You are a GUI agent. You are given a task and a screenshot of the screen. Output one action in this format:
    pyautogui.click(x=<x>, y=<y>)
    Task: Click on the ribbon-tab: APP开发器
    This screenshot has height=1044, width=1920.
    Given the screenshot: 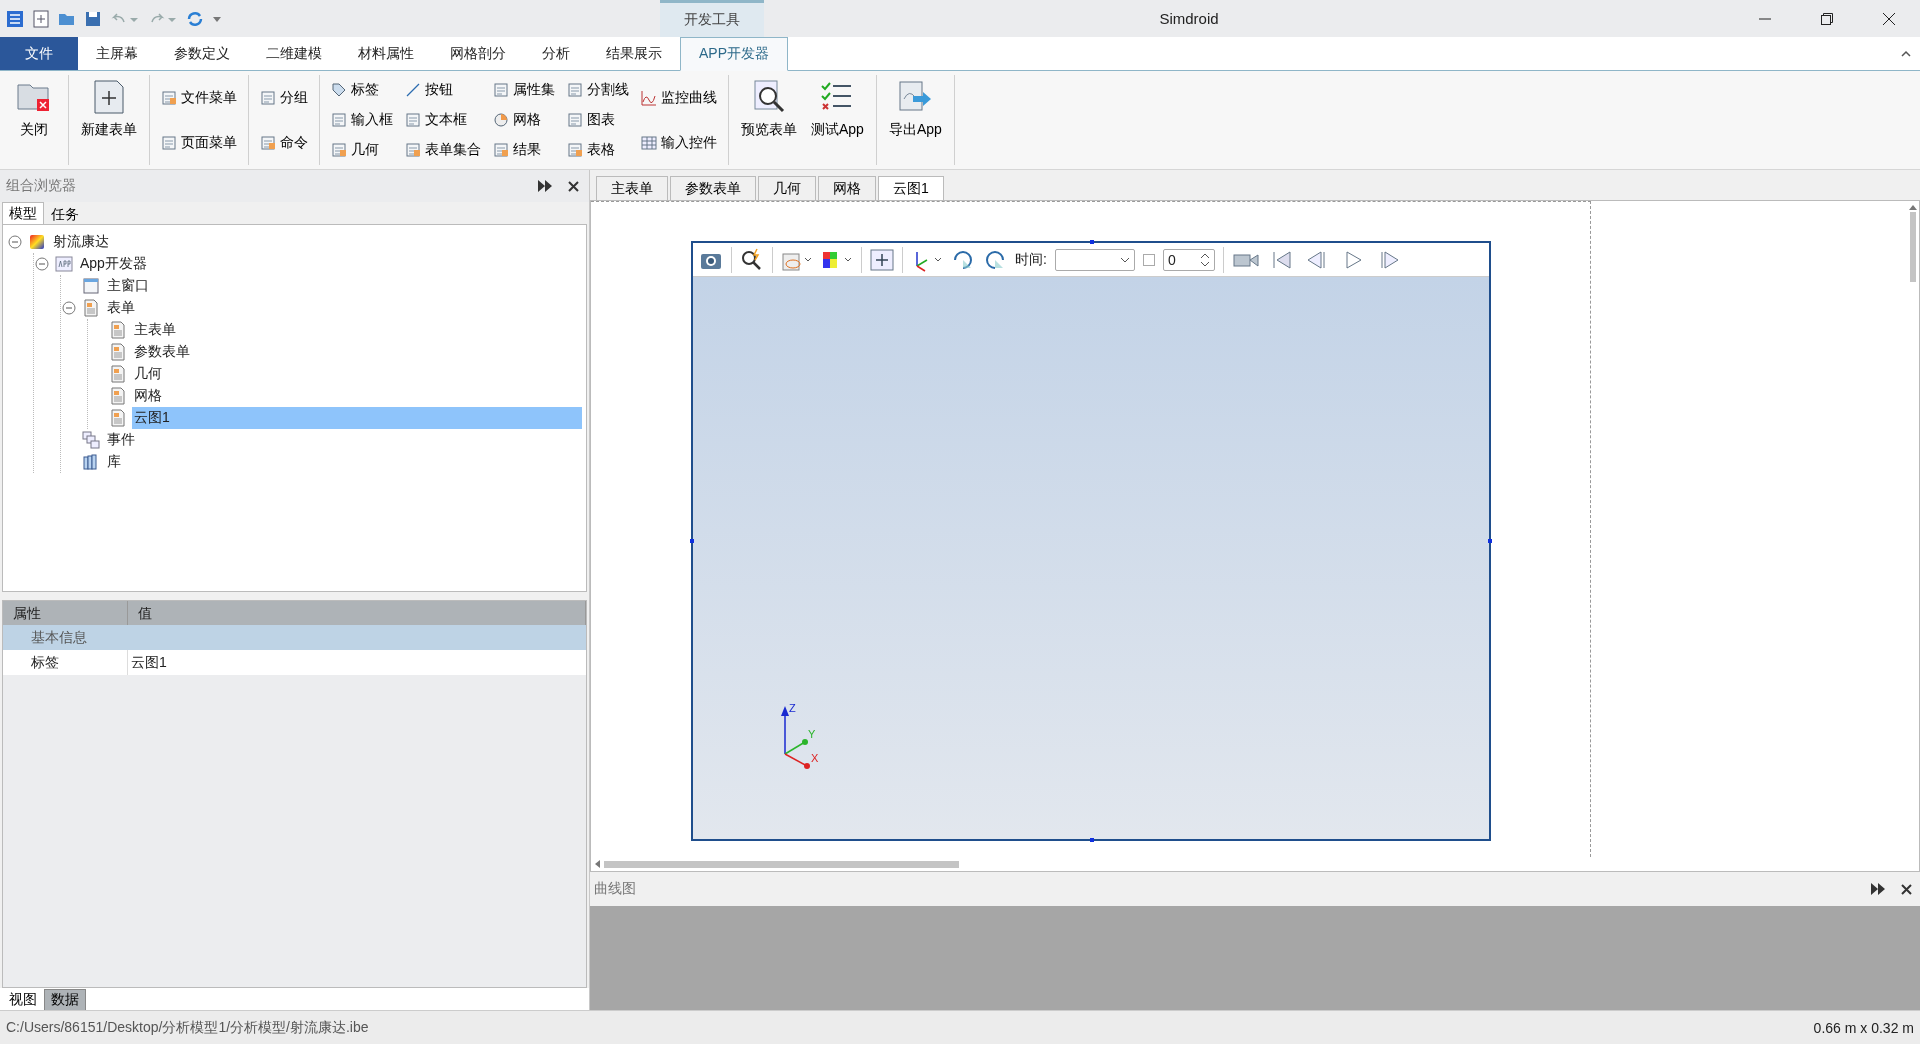 What is the action you would take?
    pyautogui.click(x=734, y=54)
    